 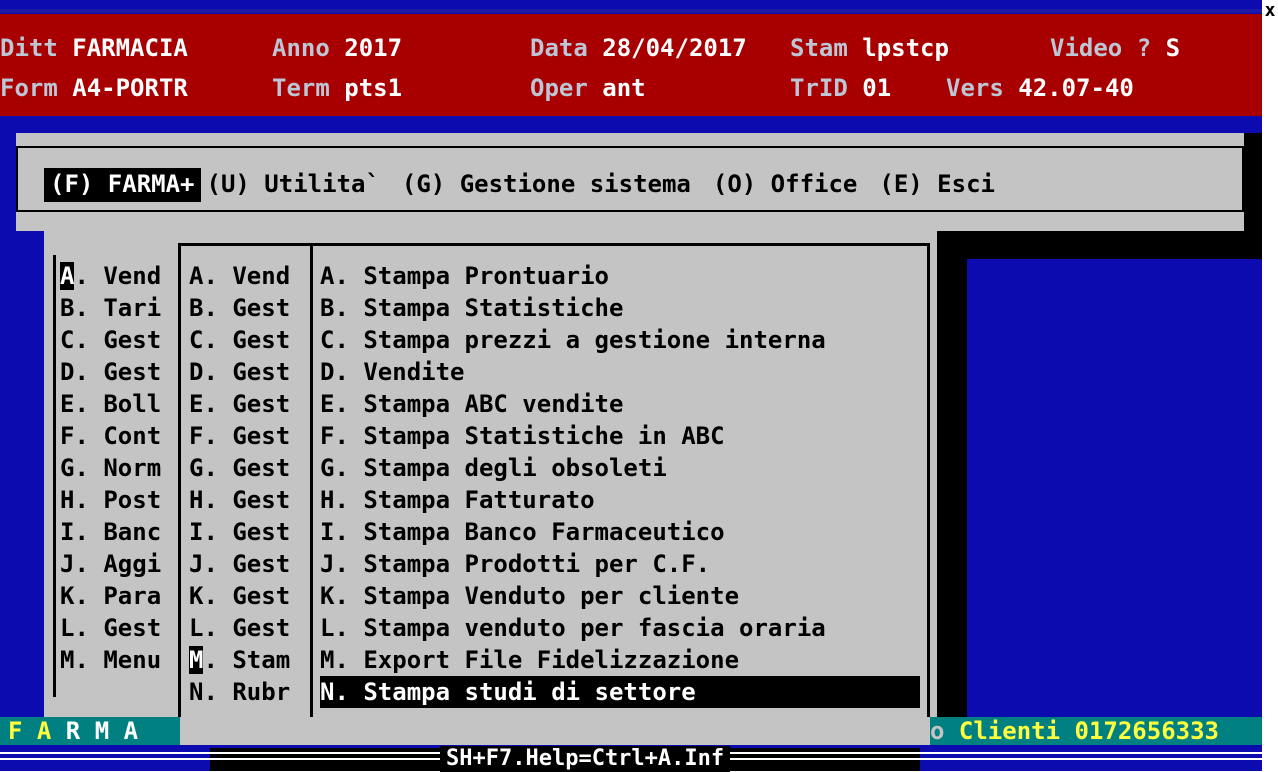 What do you see at coordinates (293, 185) in the screenshot?
I see `menu-utilita: (U) Utilita`` at bounding box center [293, 185].